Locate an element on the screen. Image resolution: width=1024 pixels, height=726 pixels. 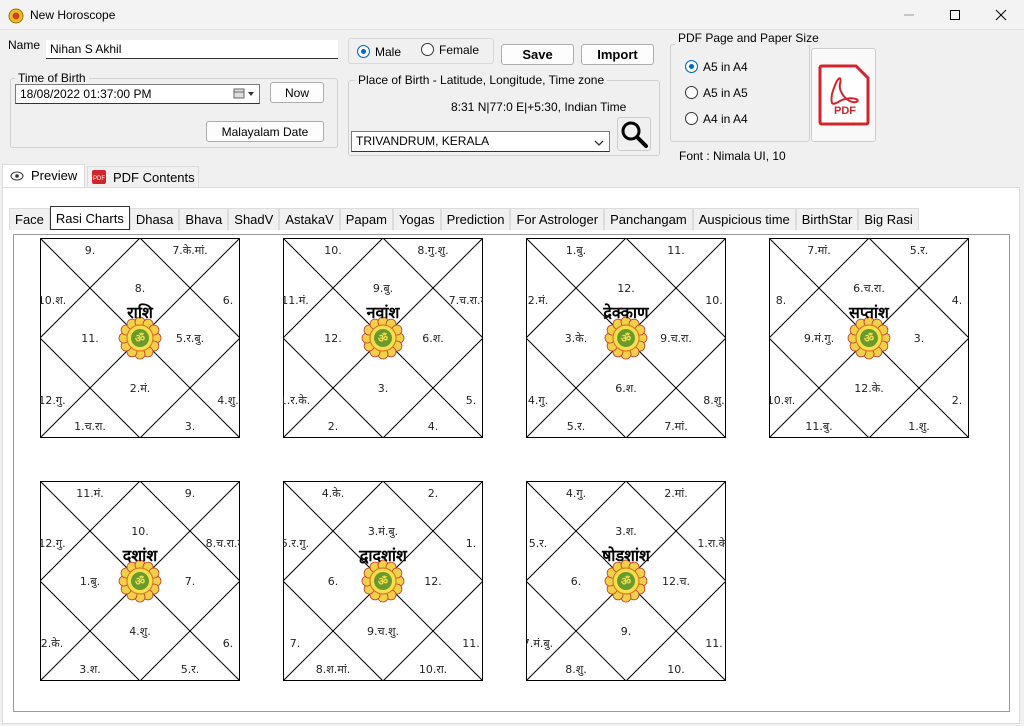
a4-in-a4-label: A4 in A4 is located at coordinates (725, 119).